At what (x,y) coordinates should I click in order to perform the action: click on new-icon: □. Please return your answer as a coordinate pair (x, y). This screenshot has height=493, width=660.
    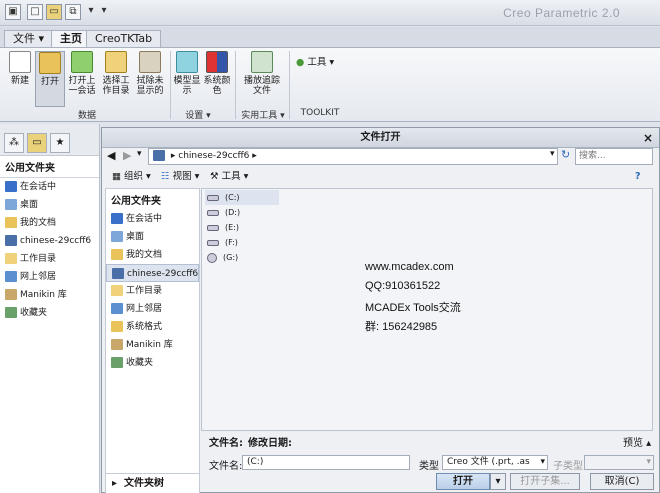
    Looking at the image, I should click on (35, 12).